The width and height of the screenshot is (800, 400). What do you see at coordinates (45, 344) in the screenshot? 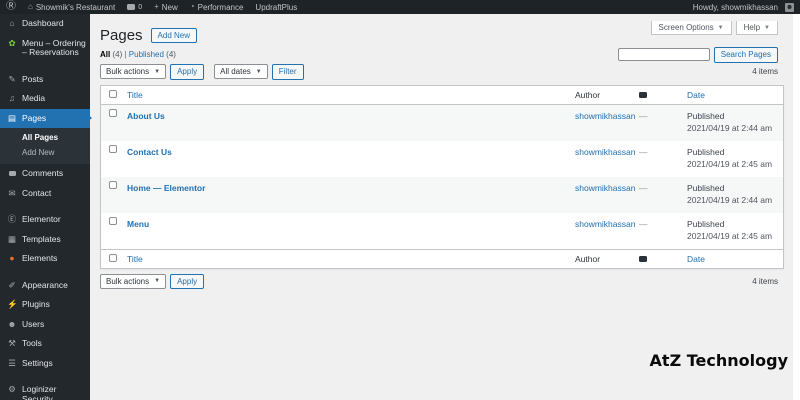
I see `sidebar-item-tools: ⚒ Tools` at bounding box center [45, 344].